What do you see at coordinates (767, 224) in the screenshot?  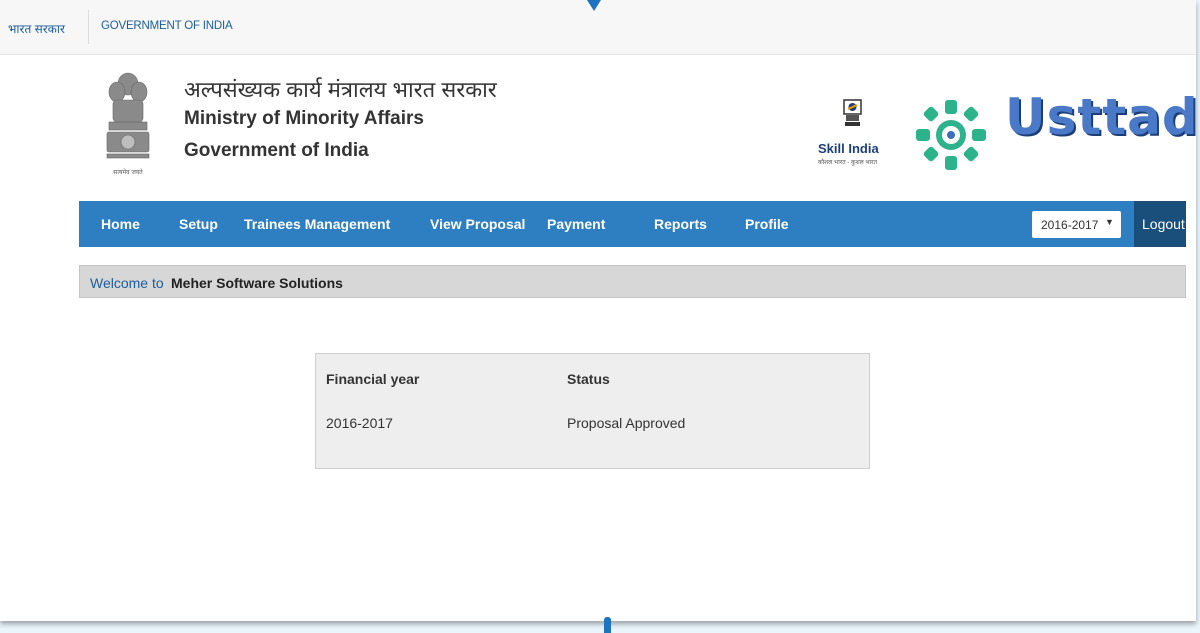 I see `nav-profile: Profile` at bounding box center [767, 224].